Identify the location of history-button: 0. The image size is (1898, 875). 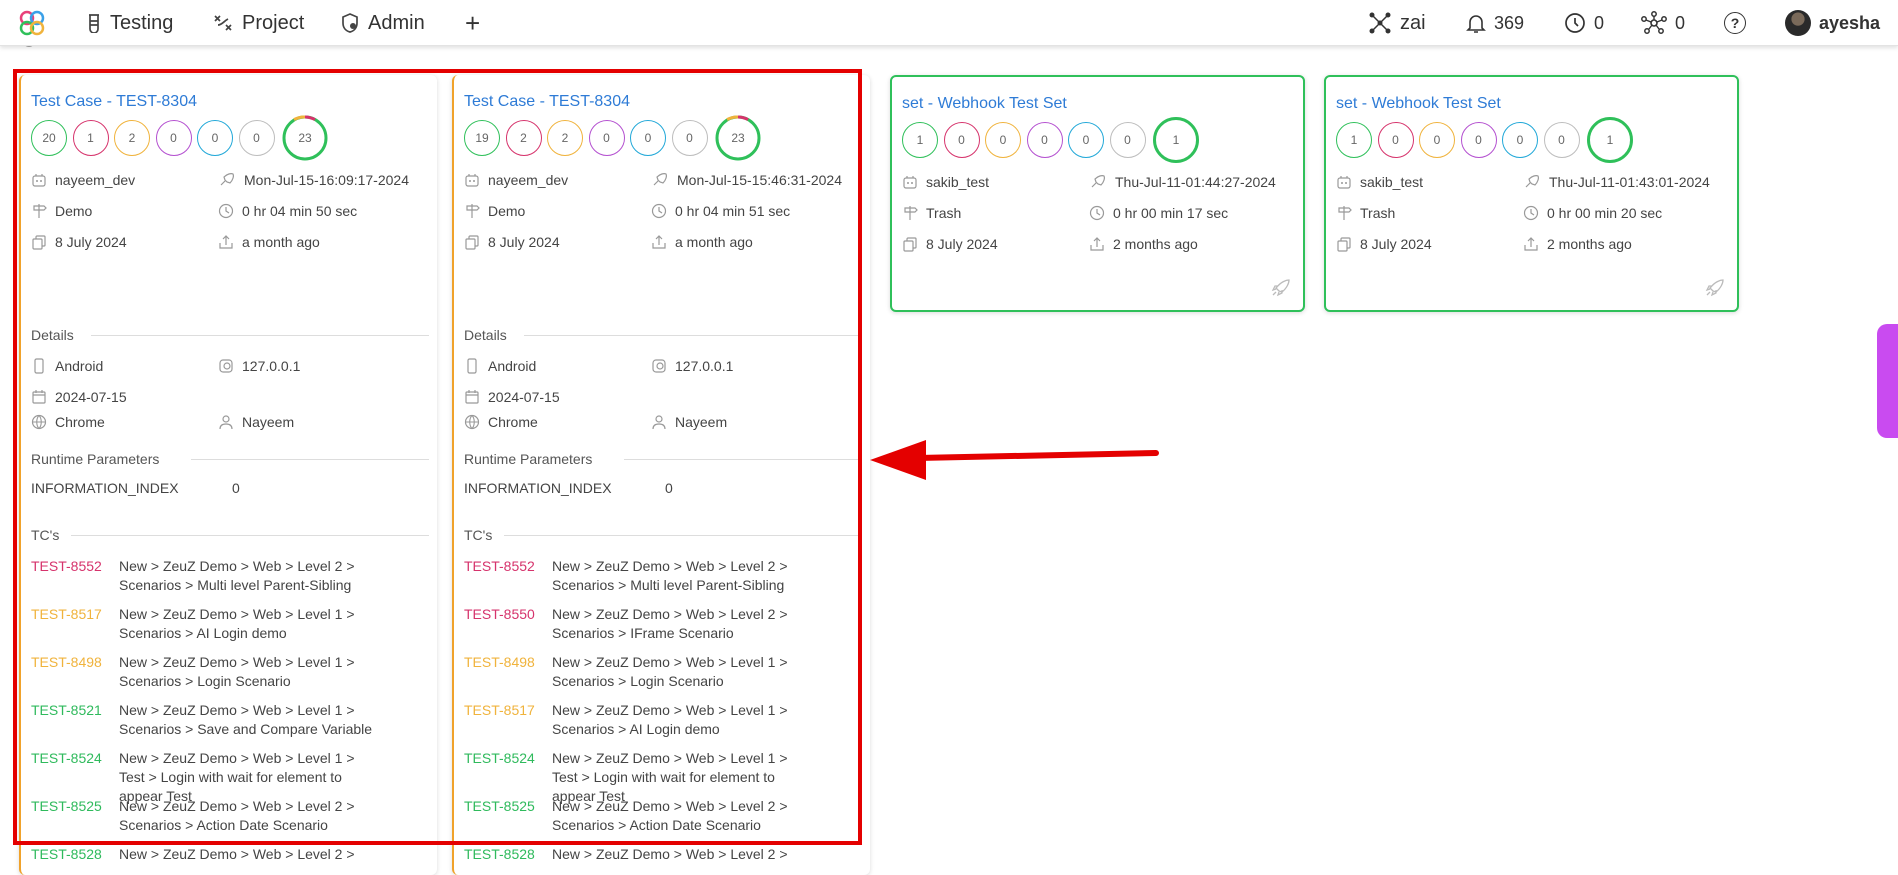
(1584, 23).